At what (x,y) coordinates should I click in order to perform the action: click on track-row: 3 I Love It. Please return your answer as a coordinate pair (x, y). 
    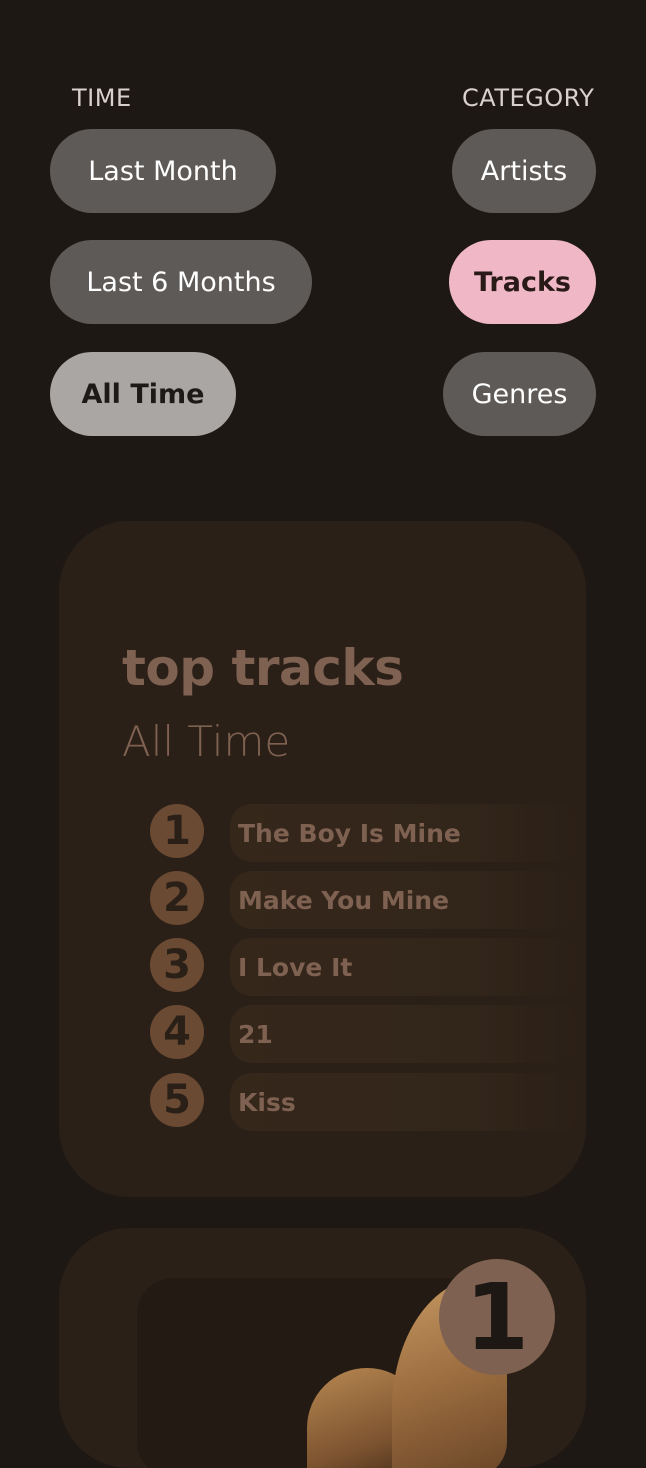
    Looking at the image, I should click on (365, 968).